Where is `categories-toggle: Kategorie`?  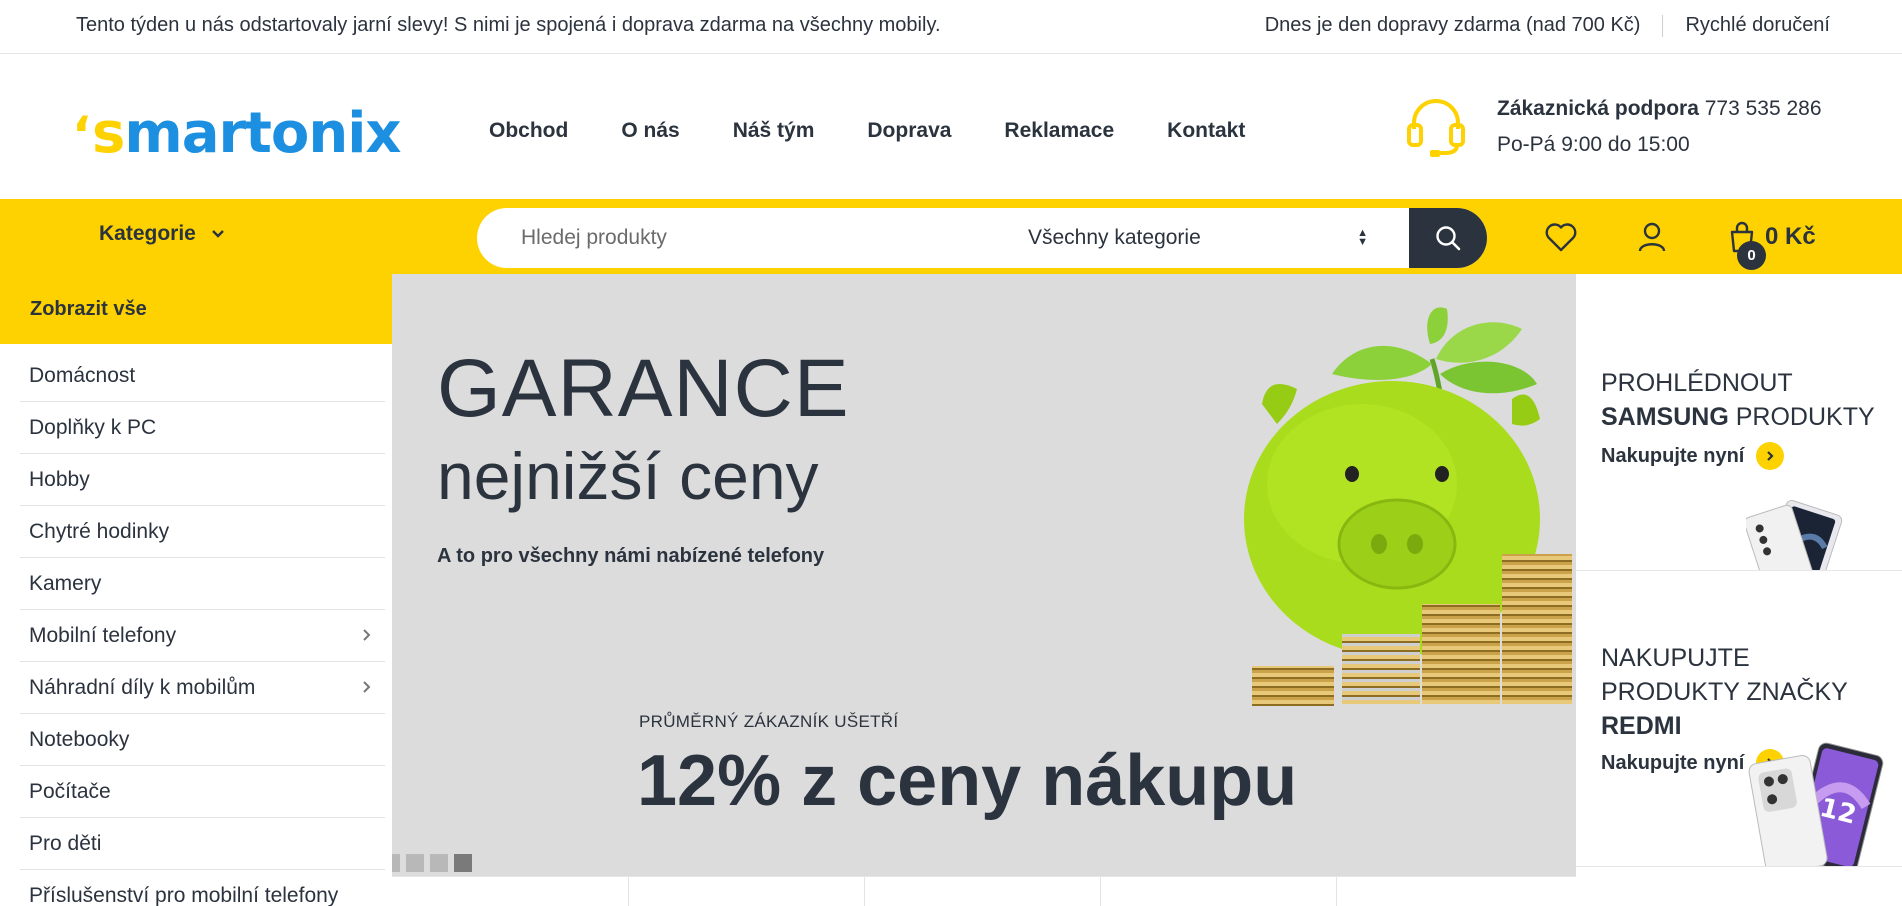 categories-toggle: Kategorie is located at coordinates (162, 234).